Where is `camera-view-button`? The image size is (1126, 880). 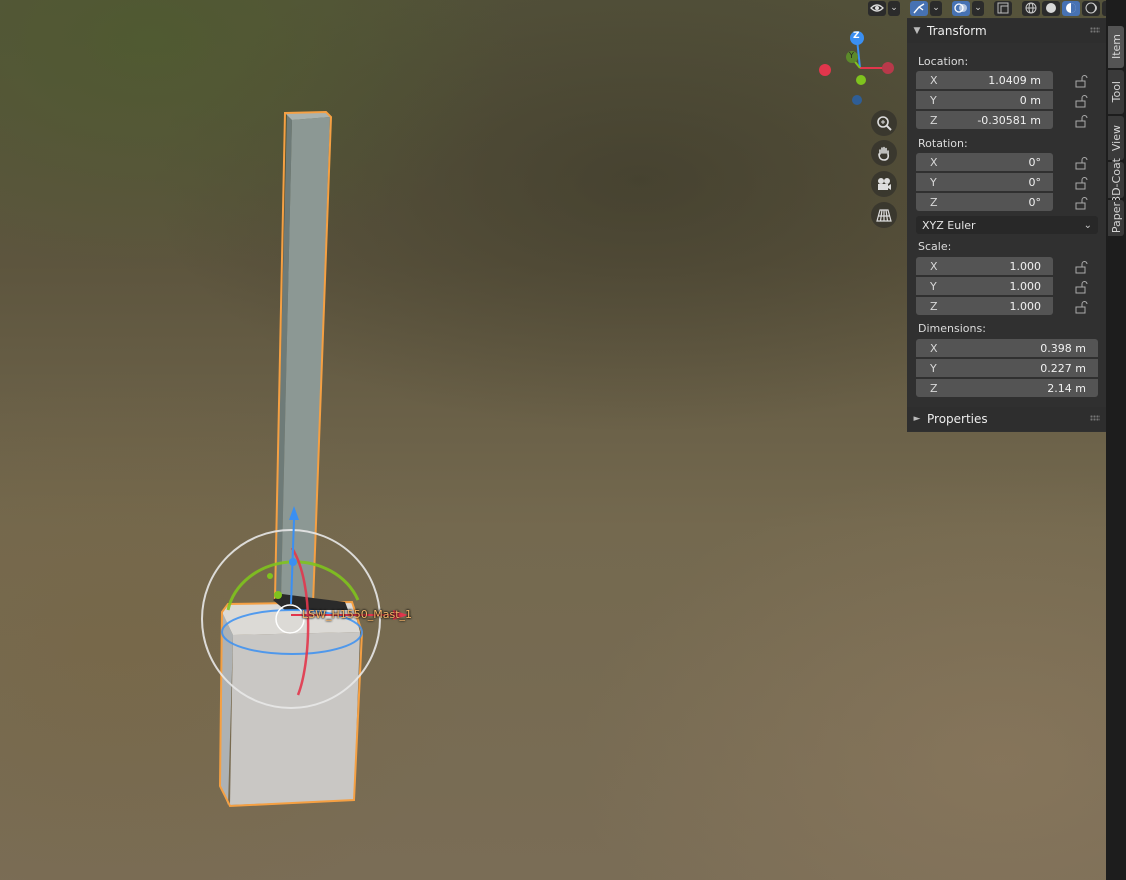 camera-view-button is located at coordinates (884, 184).